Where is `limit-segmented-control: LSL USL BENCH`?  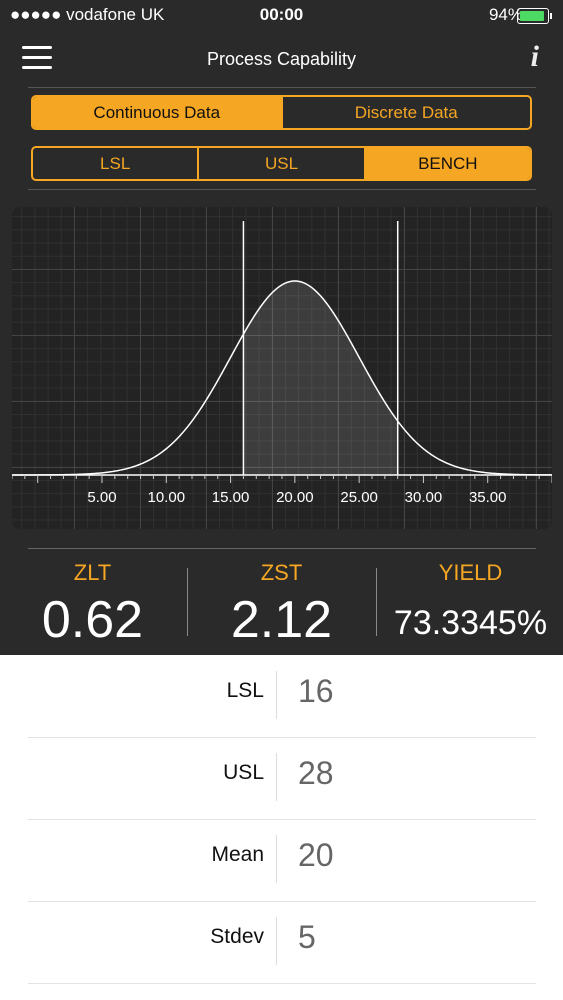 limit-segmented-control: LSL USL BENCH is located at coordinates (281, 163).